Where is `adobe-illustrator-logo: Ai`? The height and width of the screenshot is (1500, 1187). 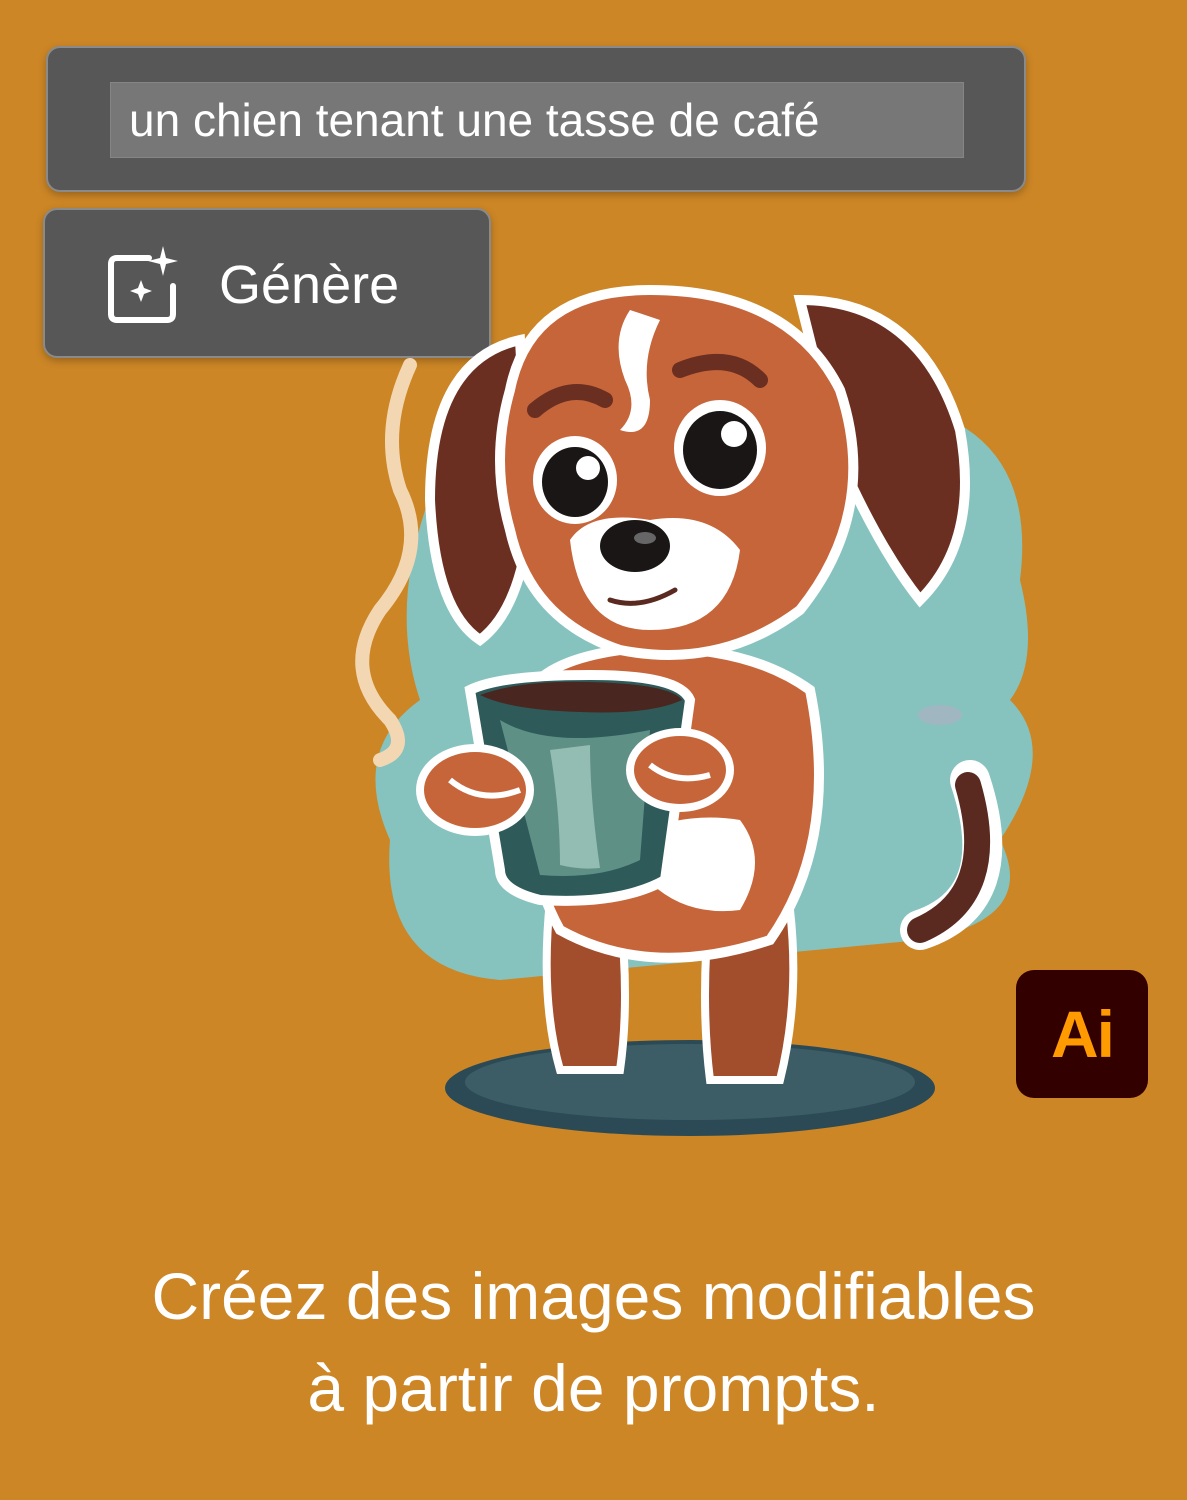 adobe-illustrator-logo: Ai is located at coordinates (1082, 1034).